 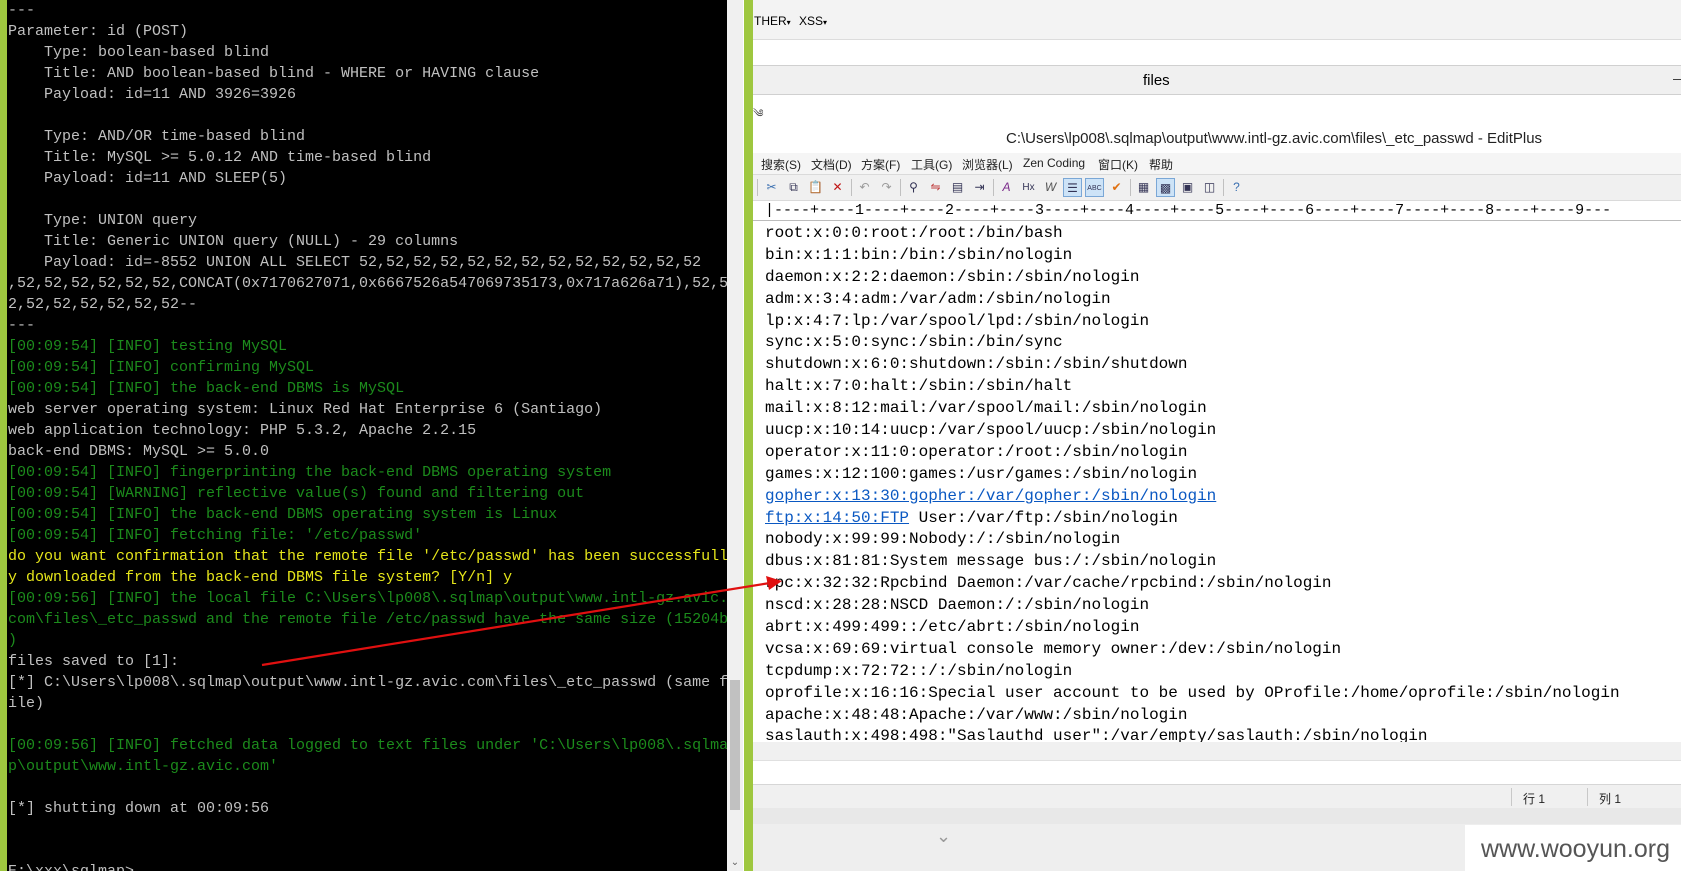 I want to click on editor-line: sync:x:5:0:sync:/sbin:/bin/sync, so click(x=914, y=342).